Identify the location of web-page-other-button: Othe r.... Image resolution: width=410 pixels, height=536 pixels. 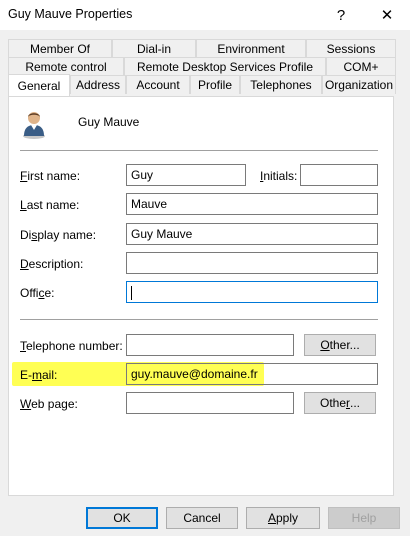
(340, 403).